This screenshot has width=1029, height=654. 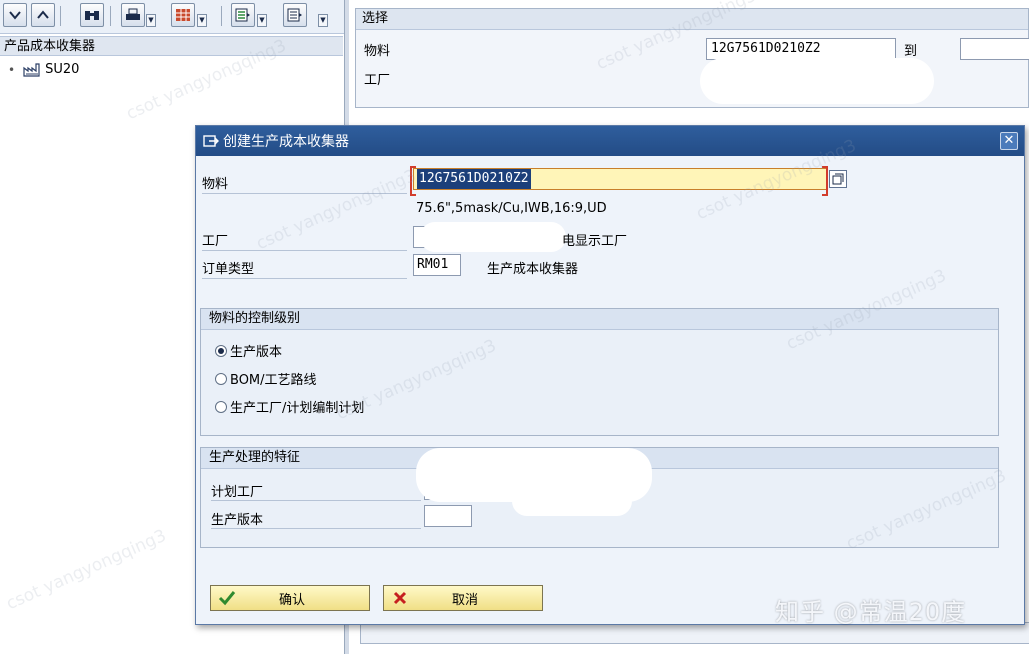 I want to click on confirm-label: 确认, so click(x=291, y=600).